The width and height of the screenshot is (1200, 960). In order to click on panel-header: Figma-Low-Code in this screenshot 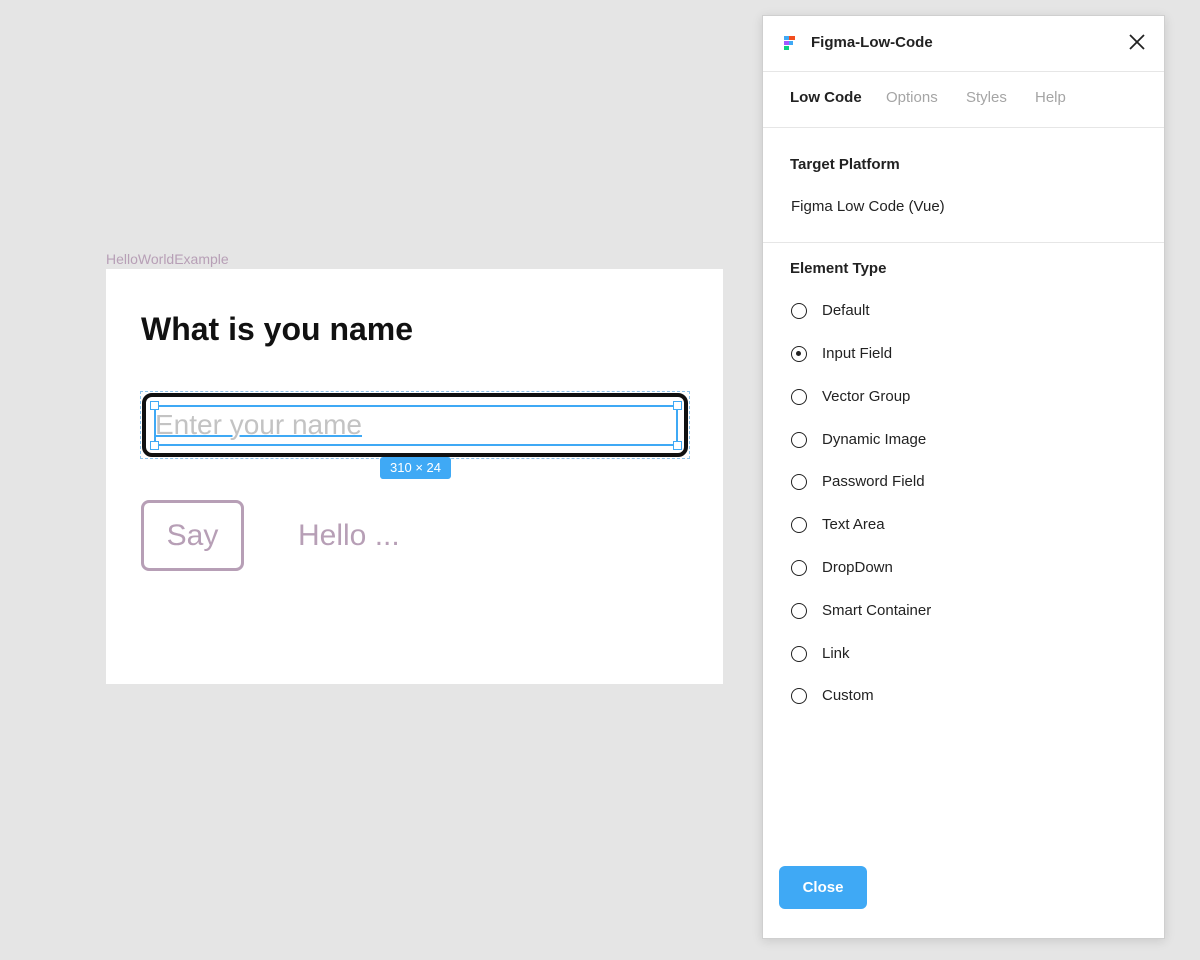, I will do `click(963, 44)`.